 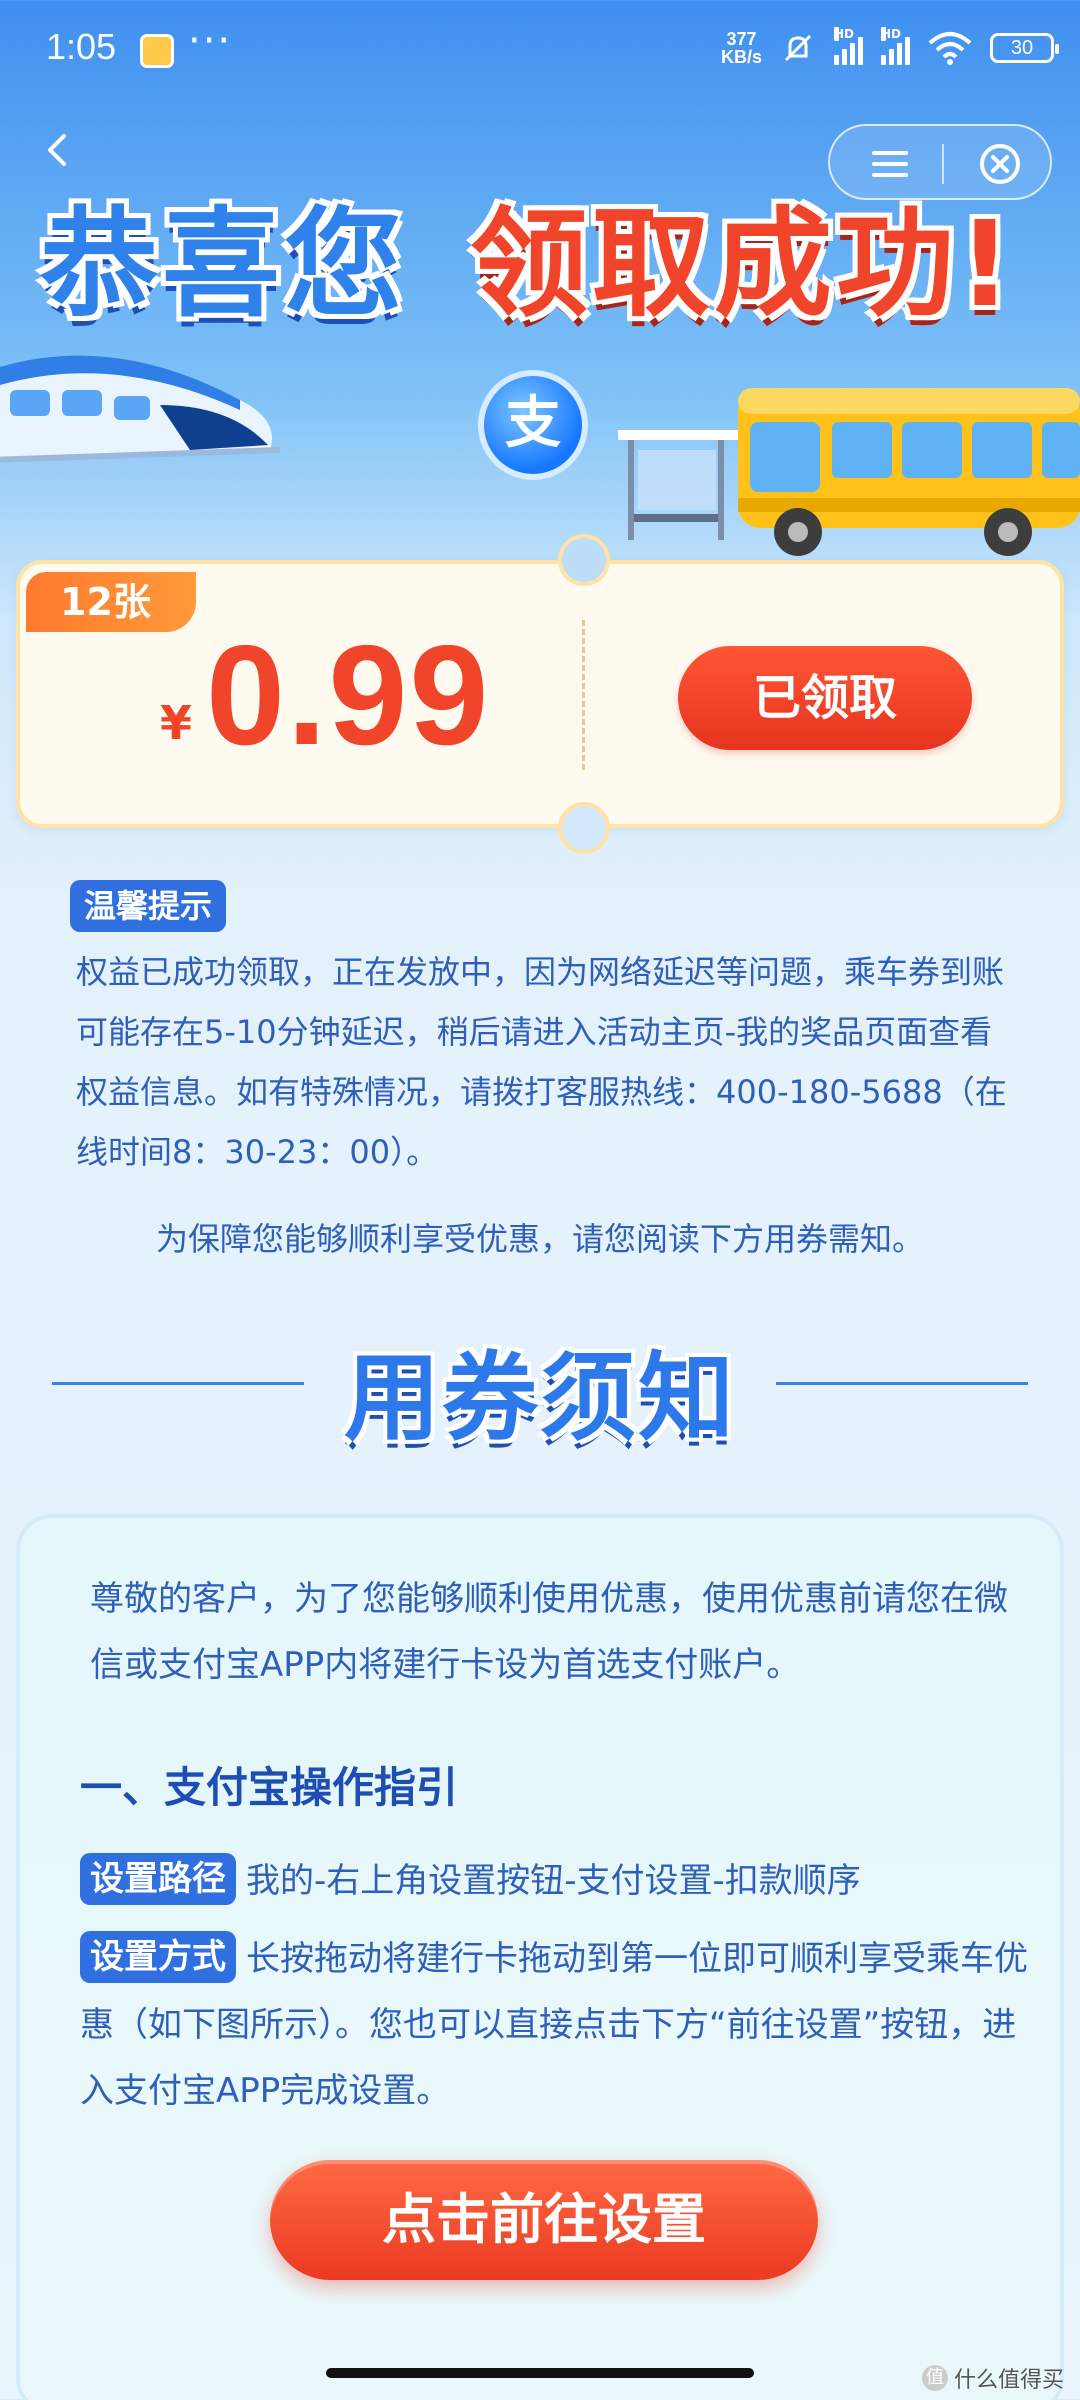 What do you see at coordinates (848, 46) in the screenshot?
I see `signal-icon-sim1: HD` at bounding box center [848, 46].